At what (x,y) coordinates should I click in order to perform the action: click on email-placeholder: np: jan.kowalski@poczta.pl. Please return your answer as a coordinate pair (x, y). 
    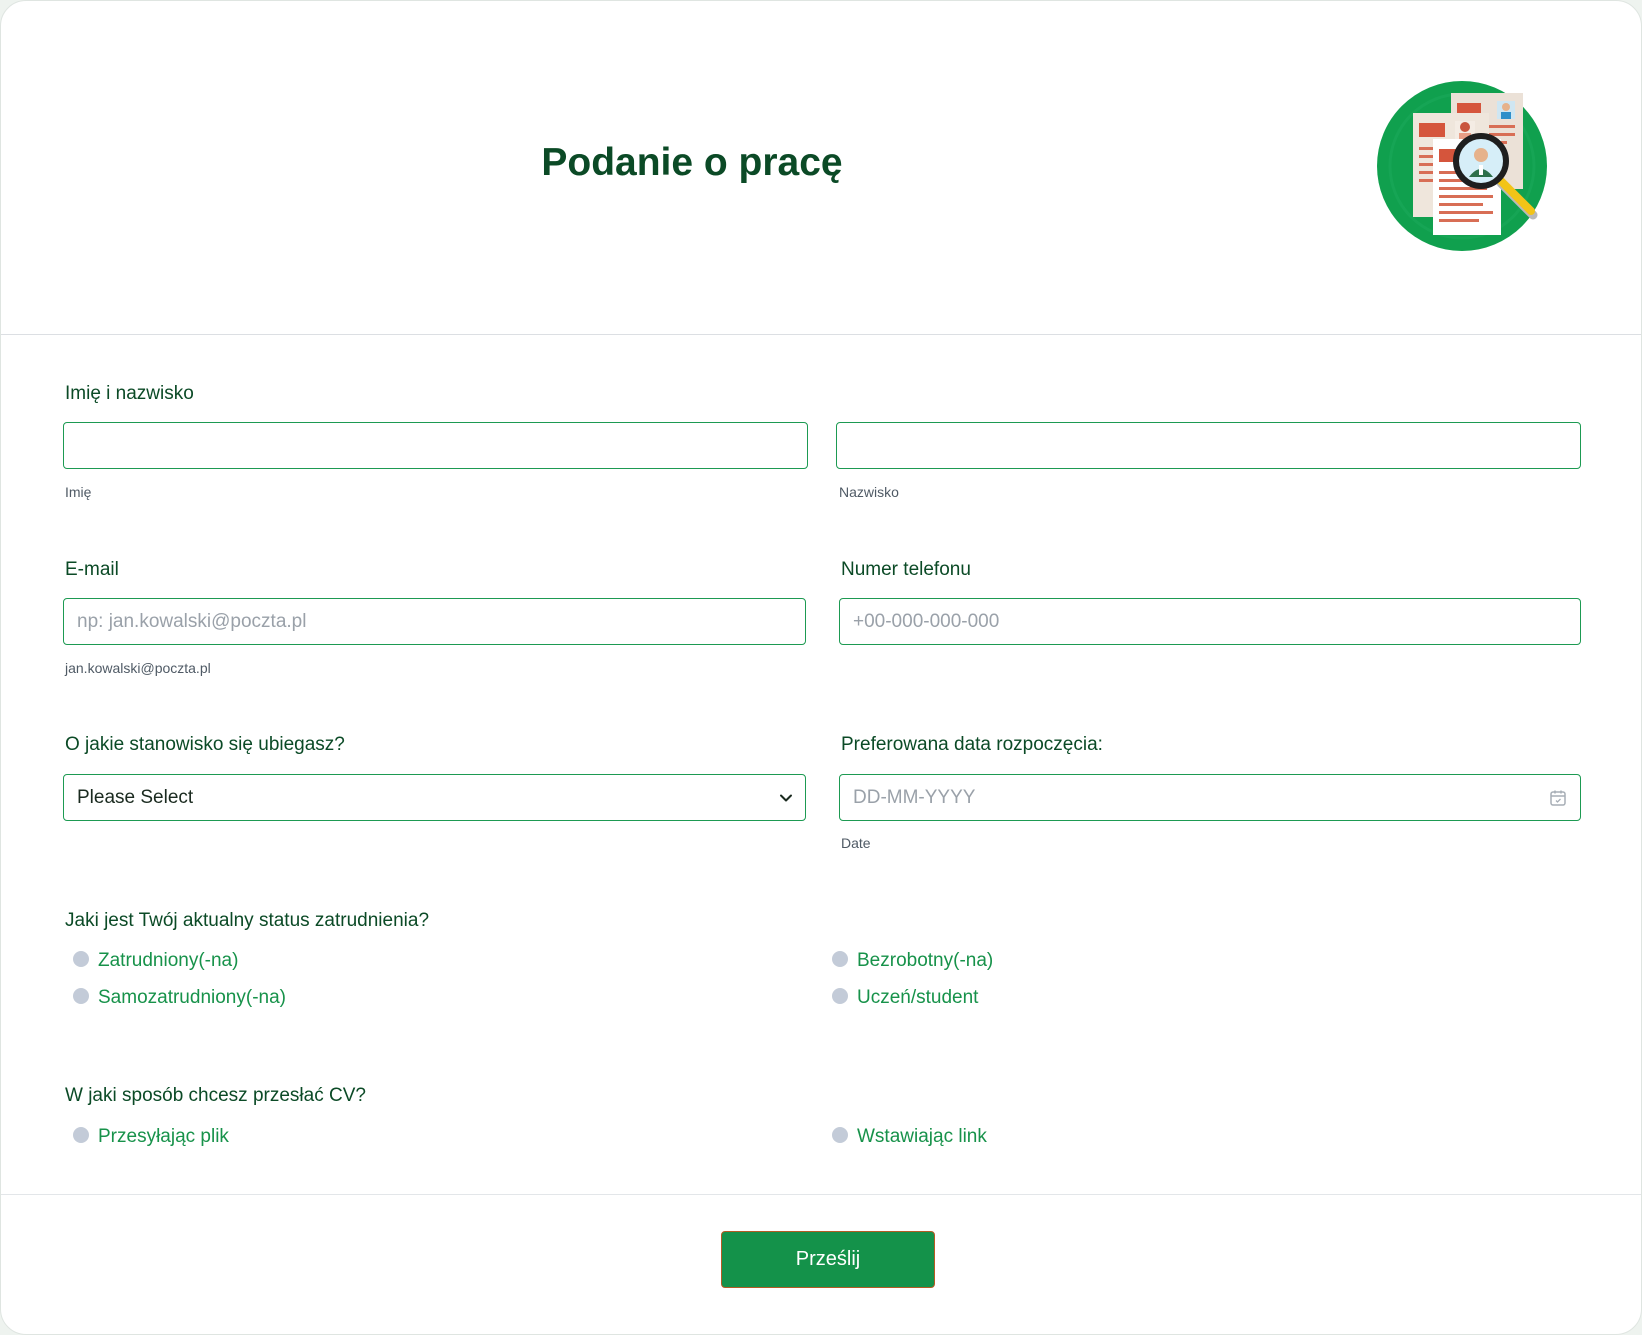
    Looking at the image, I should click on (192, 621).